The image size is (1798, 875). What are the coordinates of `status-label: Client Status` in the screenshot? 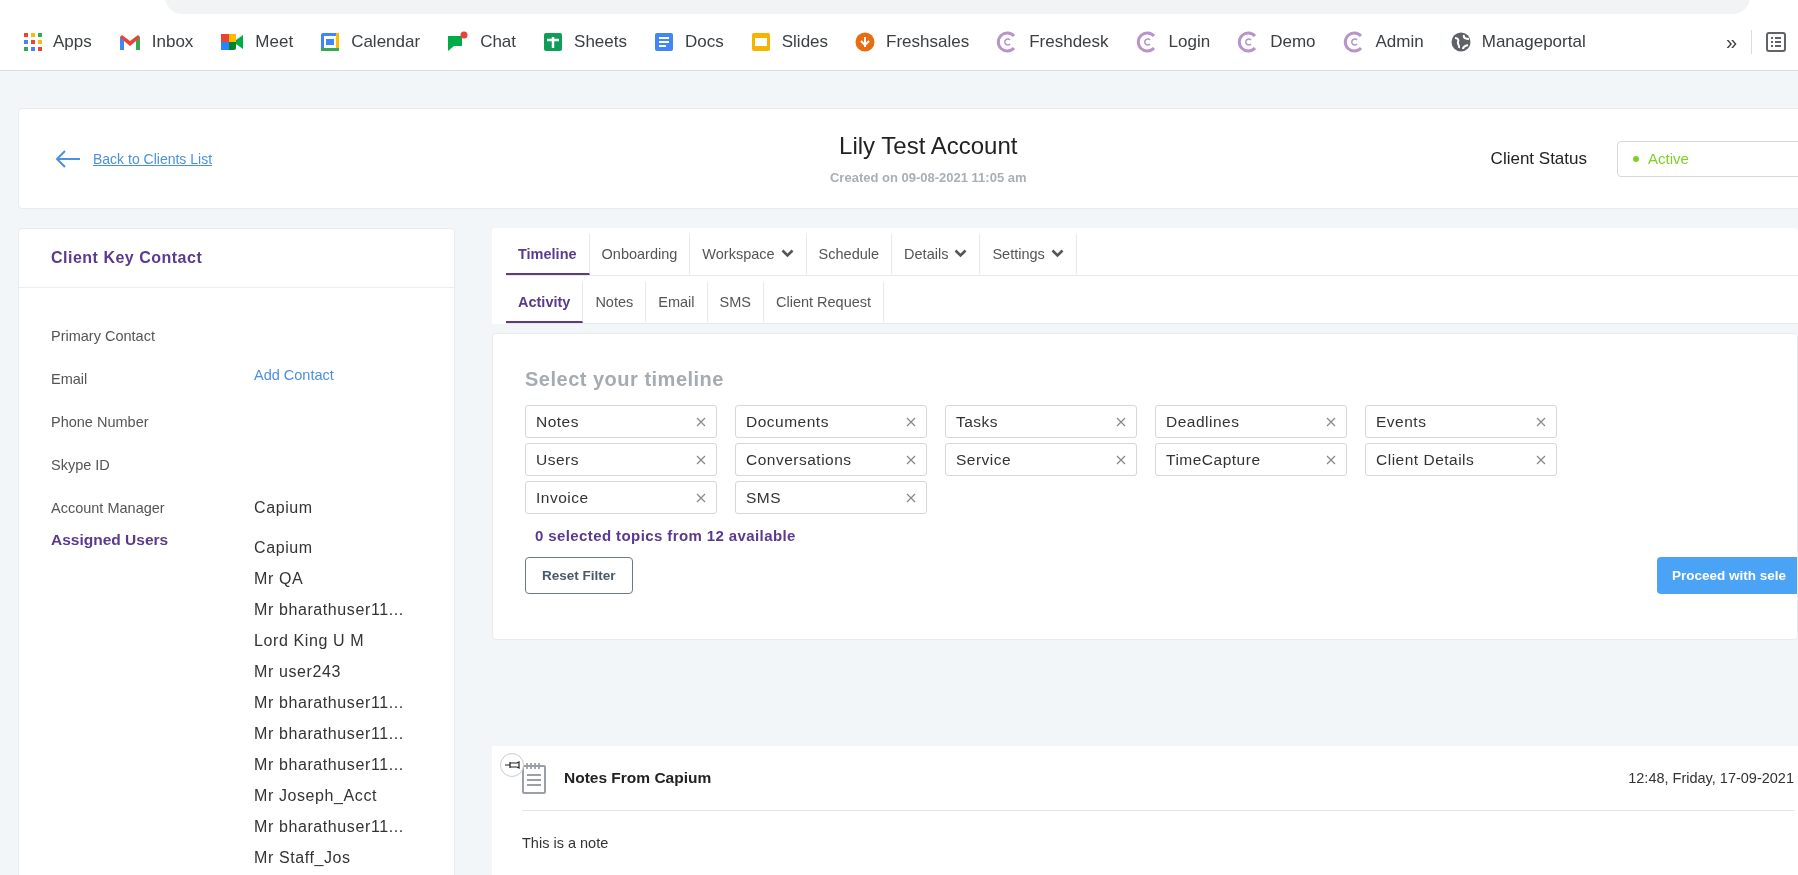 It's located at (1538, 158).